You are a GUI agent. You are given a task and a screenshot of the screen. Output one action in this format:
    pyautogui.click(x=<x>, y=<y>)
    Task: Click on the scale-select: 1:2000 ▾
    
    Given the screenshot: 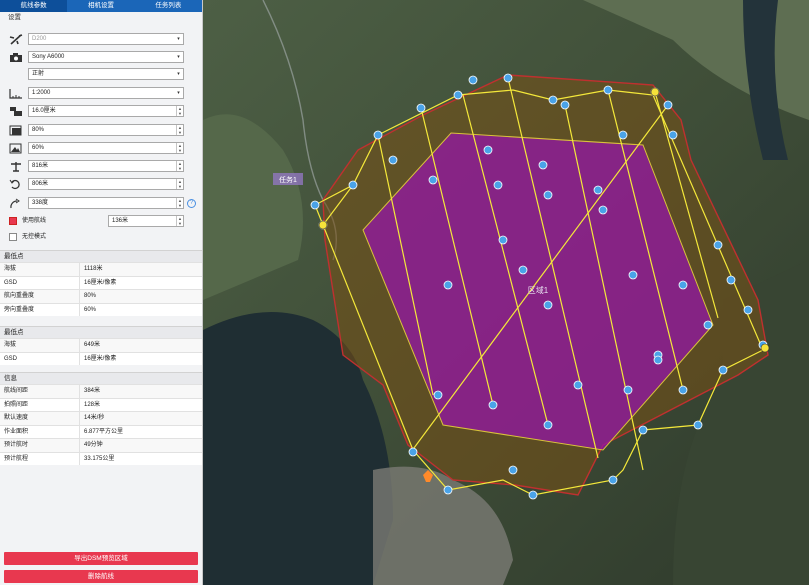 What is the action you would take?
    pyautogui.click(x=106, y=93)
    